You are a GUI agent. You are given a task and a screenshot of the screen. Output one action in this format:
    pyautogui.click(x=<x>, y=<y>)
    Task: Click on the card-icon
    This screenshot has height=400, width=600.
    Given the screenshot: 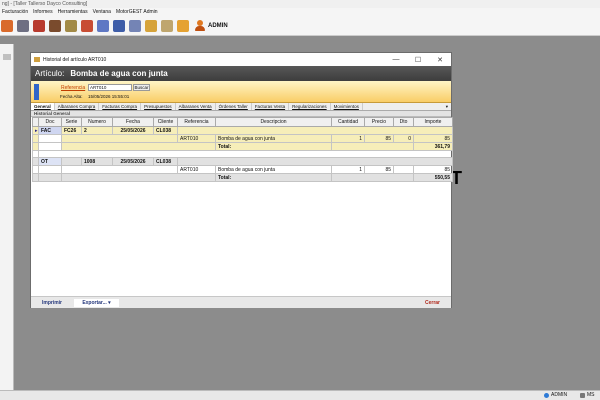 What is the action you would take?
    pyautogui.click(x=167, y=25)
    